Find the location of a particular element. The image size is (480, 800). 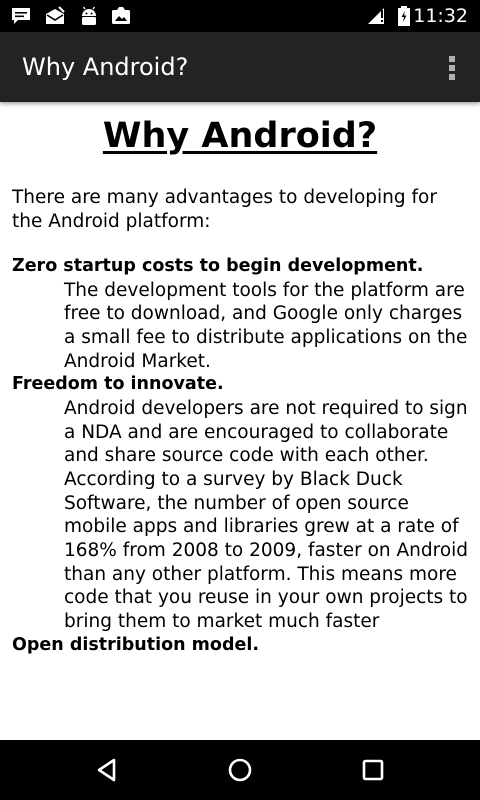

action-bar: Why Android? is located at coordinates (240, 67).